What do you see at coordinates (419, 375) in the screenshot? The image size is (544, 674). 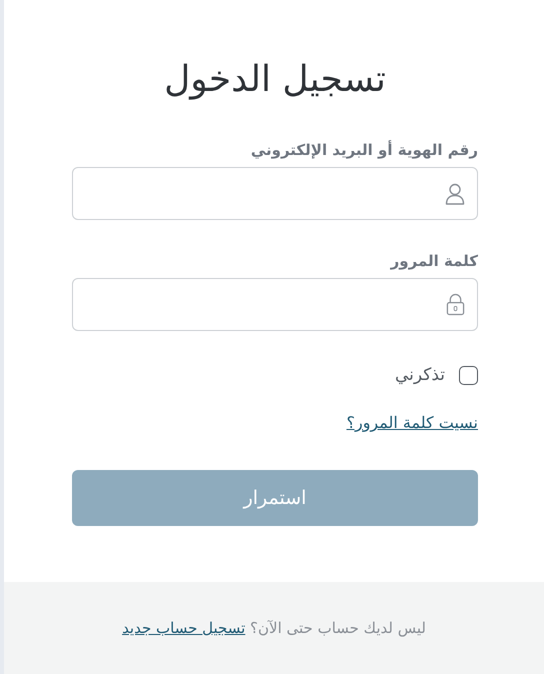 I see `checkbox-label: تذكرني` at bounding box center [419, 375].